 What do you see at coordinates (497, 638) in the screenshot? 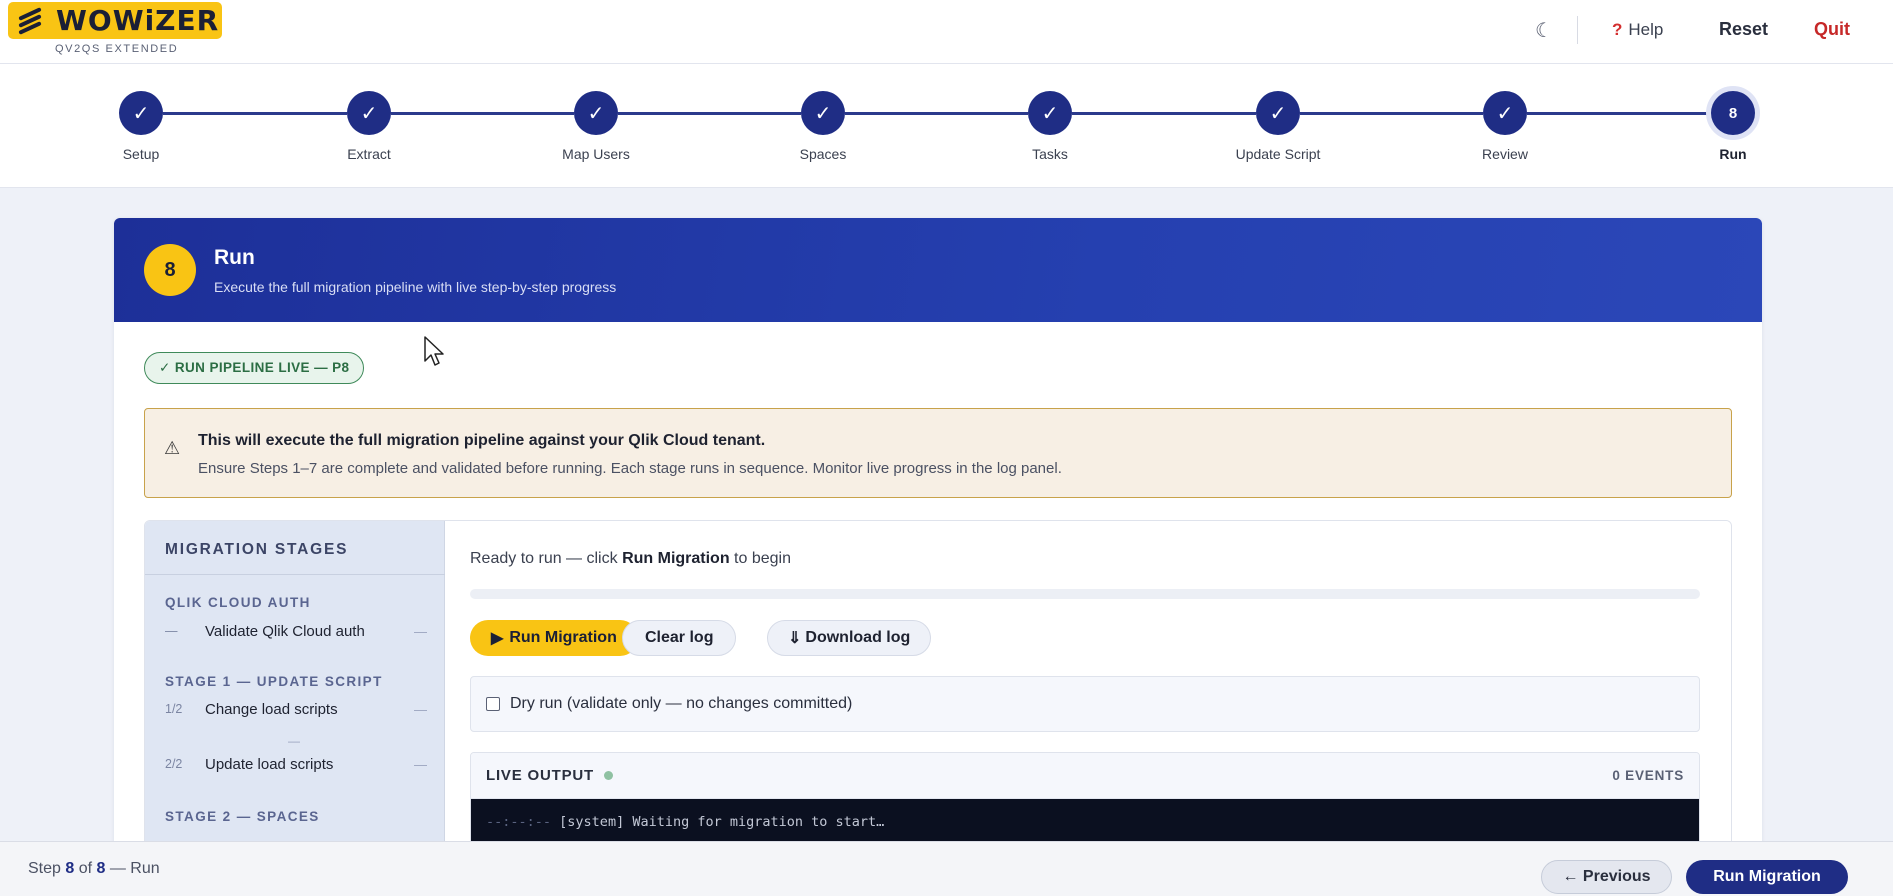
I see `play-icon: ▶` at bounding box center [497, 638].